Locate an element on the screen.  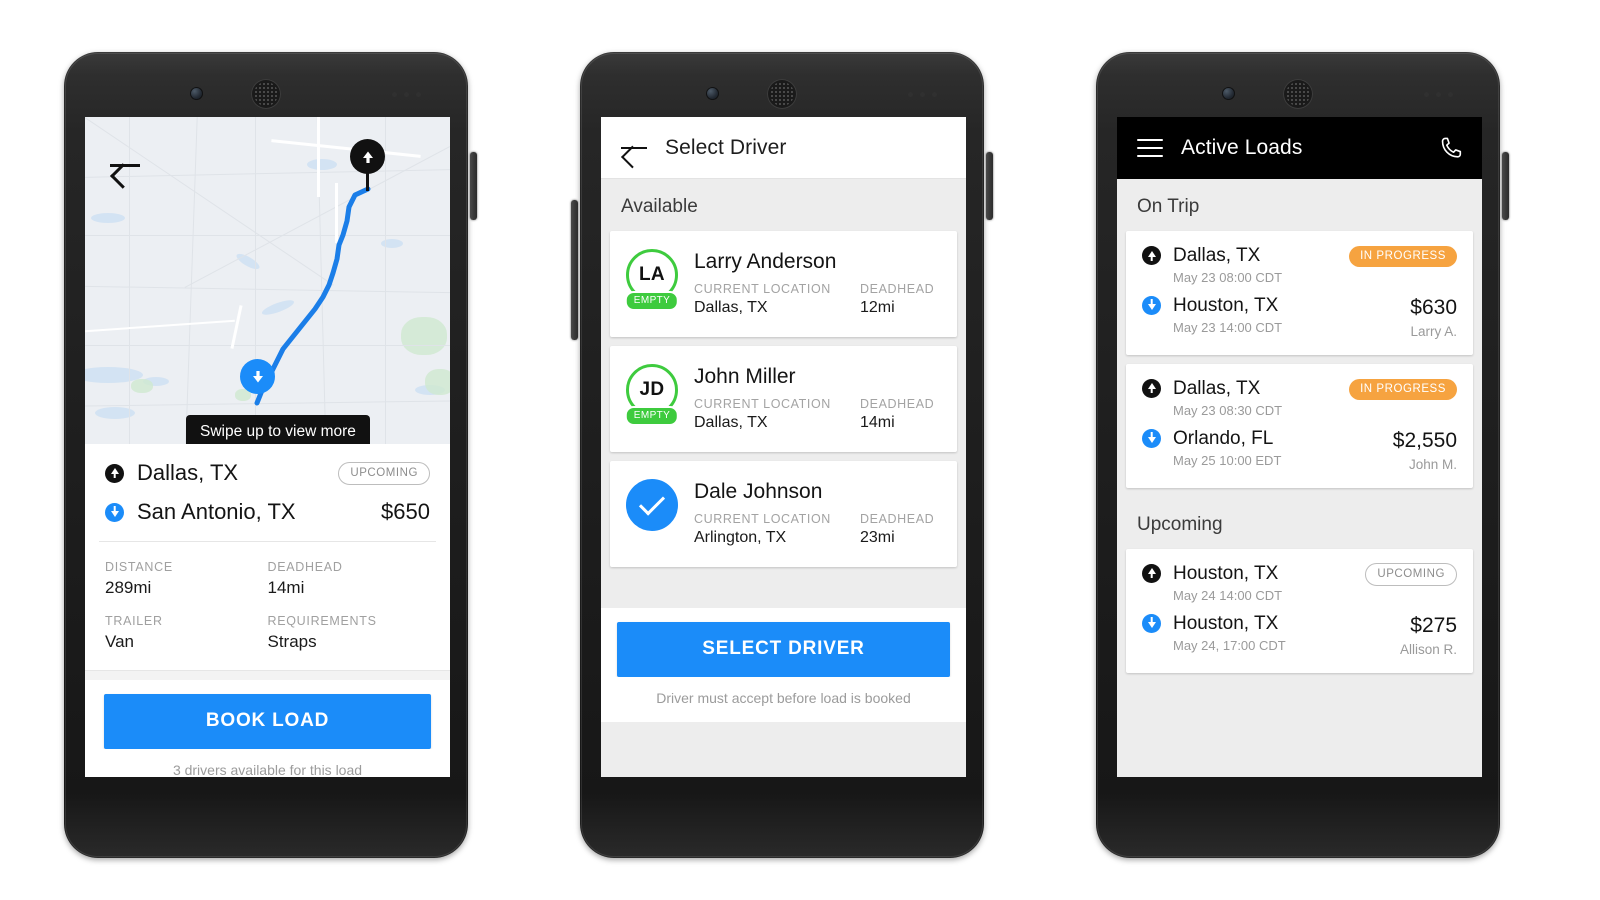
destination-time: May 23 14:00 CDT is located at coordinates (1228, 327).